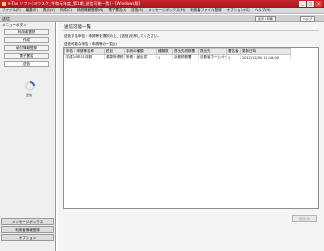 This screenshot has height=251, width=324. I want to click on table-cell: 申請・届出書, so click(140, 57).